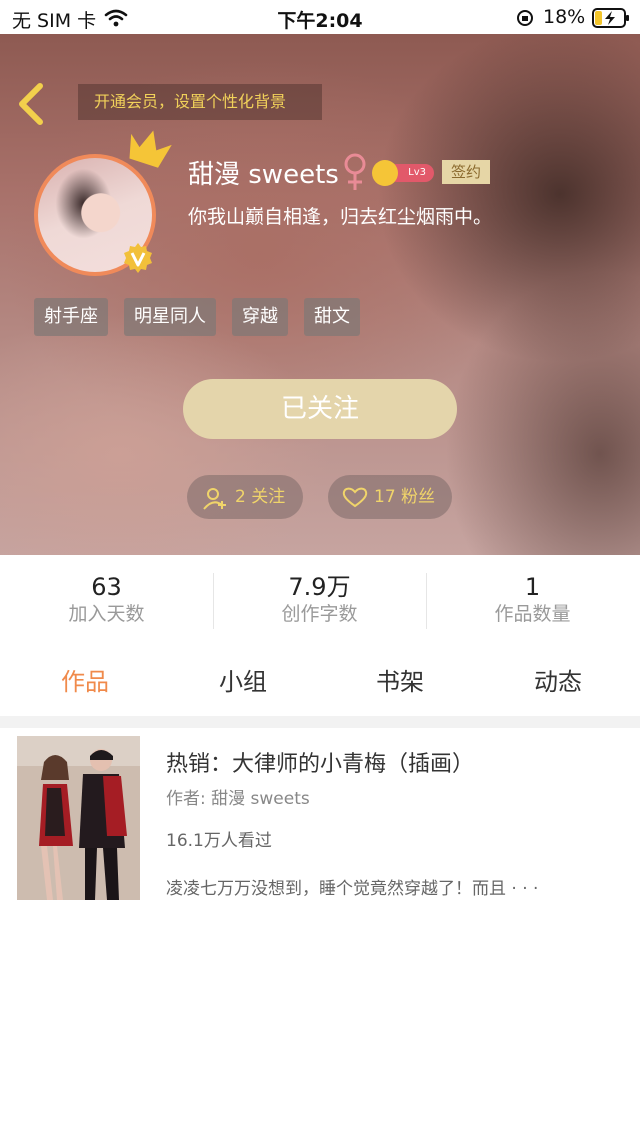 The image size is (640, 1139). What do you see at coordinates (238, 799) in the screenshot?
I see `work-author: 作者: 甜漫 sweets` at bounding box center [238, 799].